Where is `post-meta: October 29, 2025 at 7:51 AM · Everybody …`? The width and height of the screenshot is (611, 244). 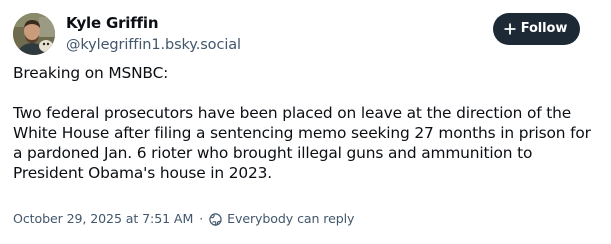
post-meta: October 29, 2025 at 7:51 AM · Everybody … is located at coordinates (183, 219).